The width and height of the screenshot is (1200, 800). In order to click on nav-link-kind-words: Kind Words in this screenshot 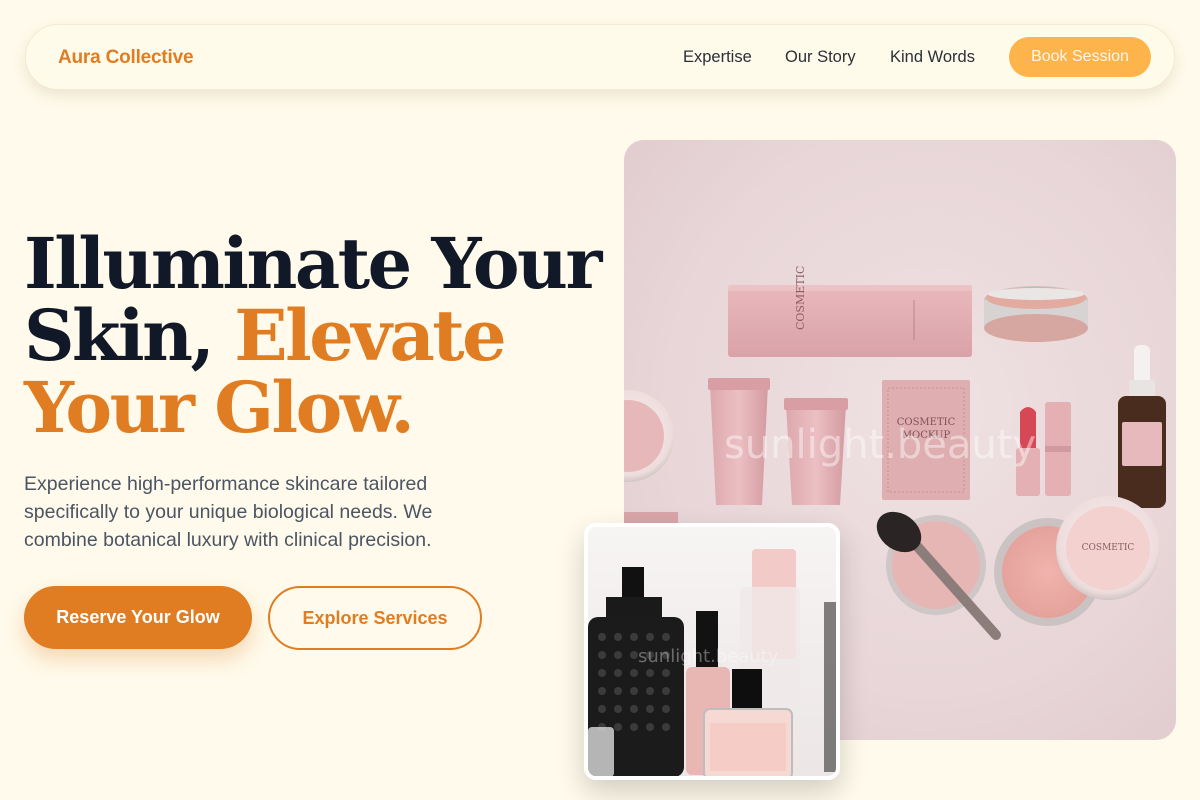, I will do `click(932, 57)`.